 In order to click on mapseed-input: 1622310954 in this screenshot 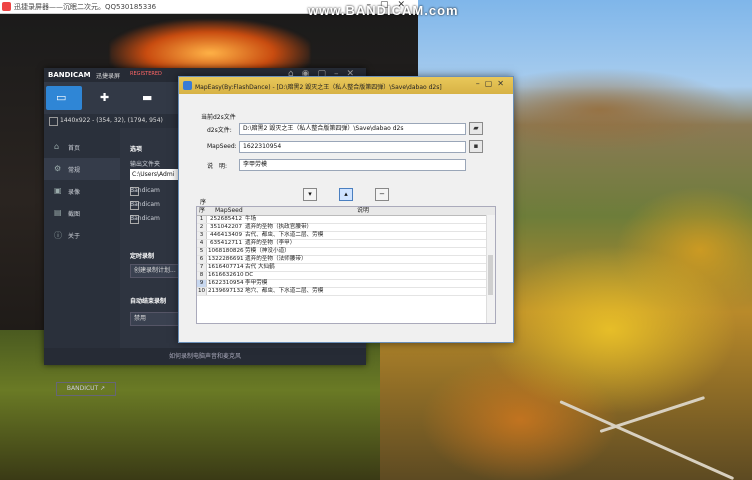, I will do `click(352, 147)`.